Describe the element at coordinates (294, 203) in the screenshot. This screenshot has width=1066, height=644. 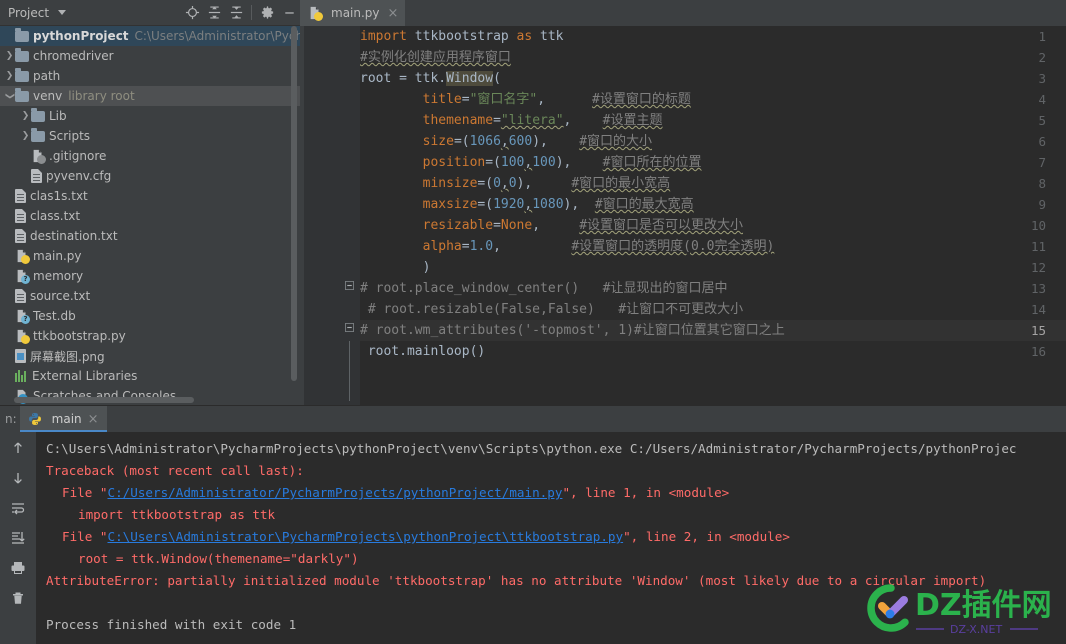
I see `project-tree-vertical-scrollbar` at that location.